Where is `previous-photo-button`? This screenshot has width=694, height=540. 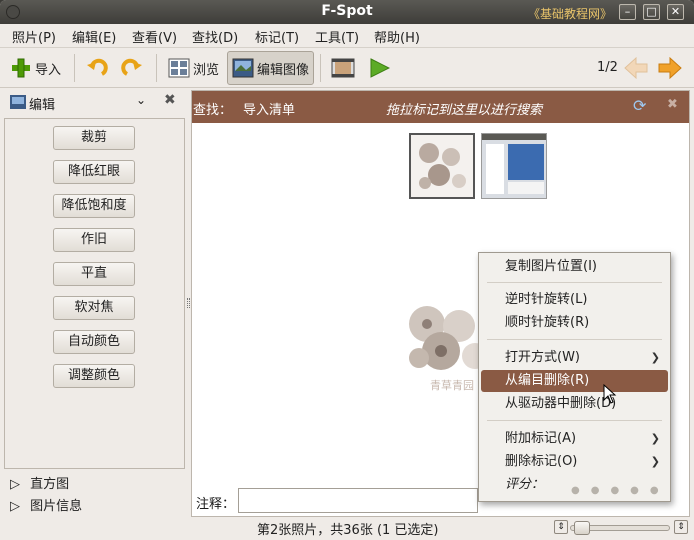
previous-photo-button is located at coordinates (636, 68).